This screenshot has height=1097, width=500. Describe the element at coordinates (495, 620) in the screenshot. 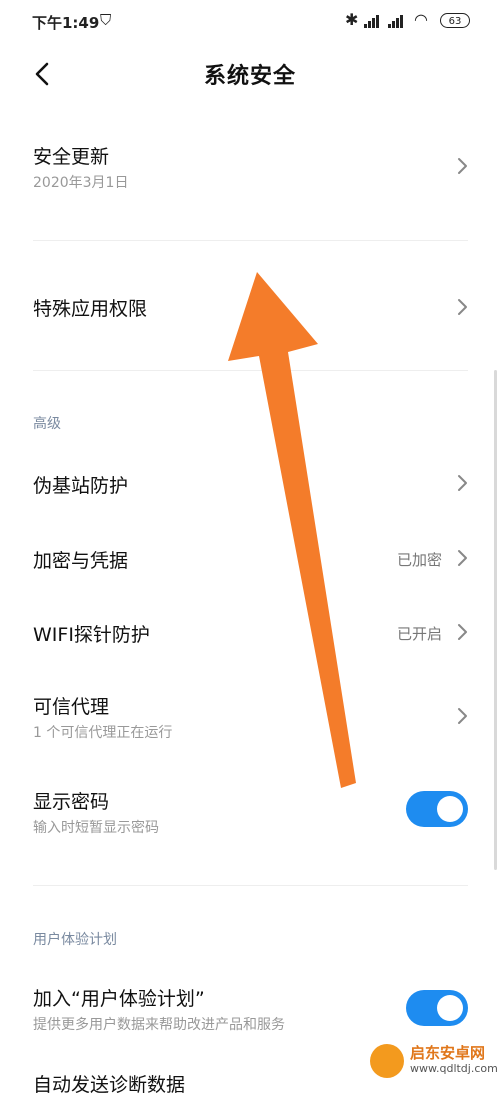

I see `scrollbar` at that location.